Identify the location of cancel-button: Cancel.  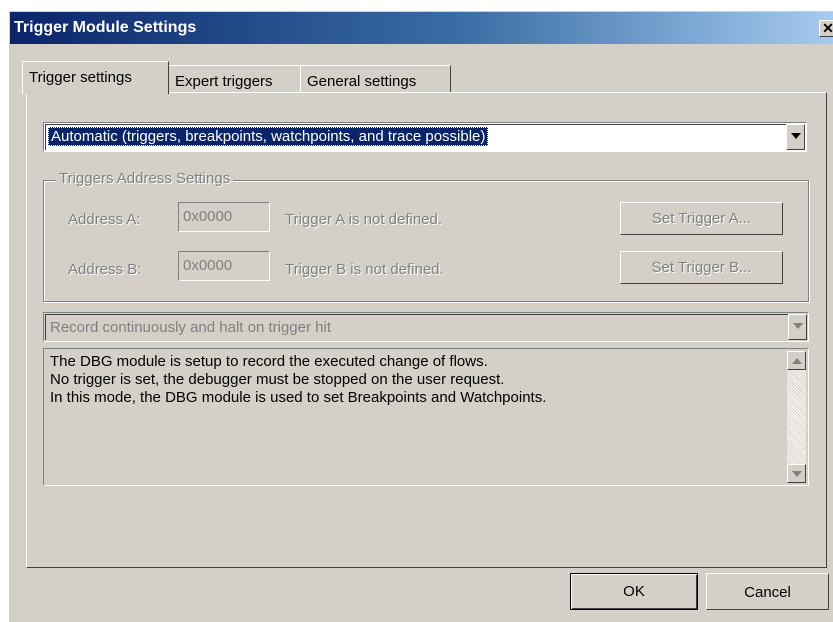
(767, 591).